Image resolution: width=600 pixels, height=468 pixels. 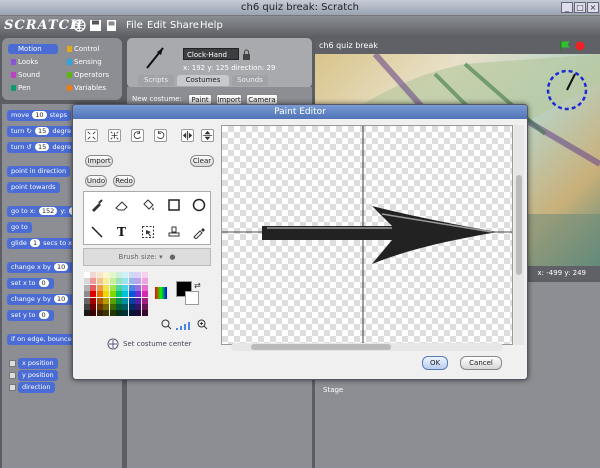 I want to click on category-looks: Looks, so click(x=33, y=62).